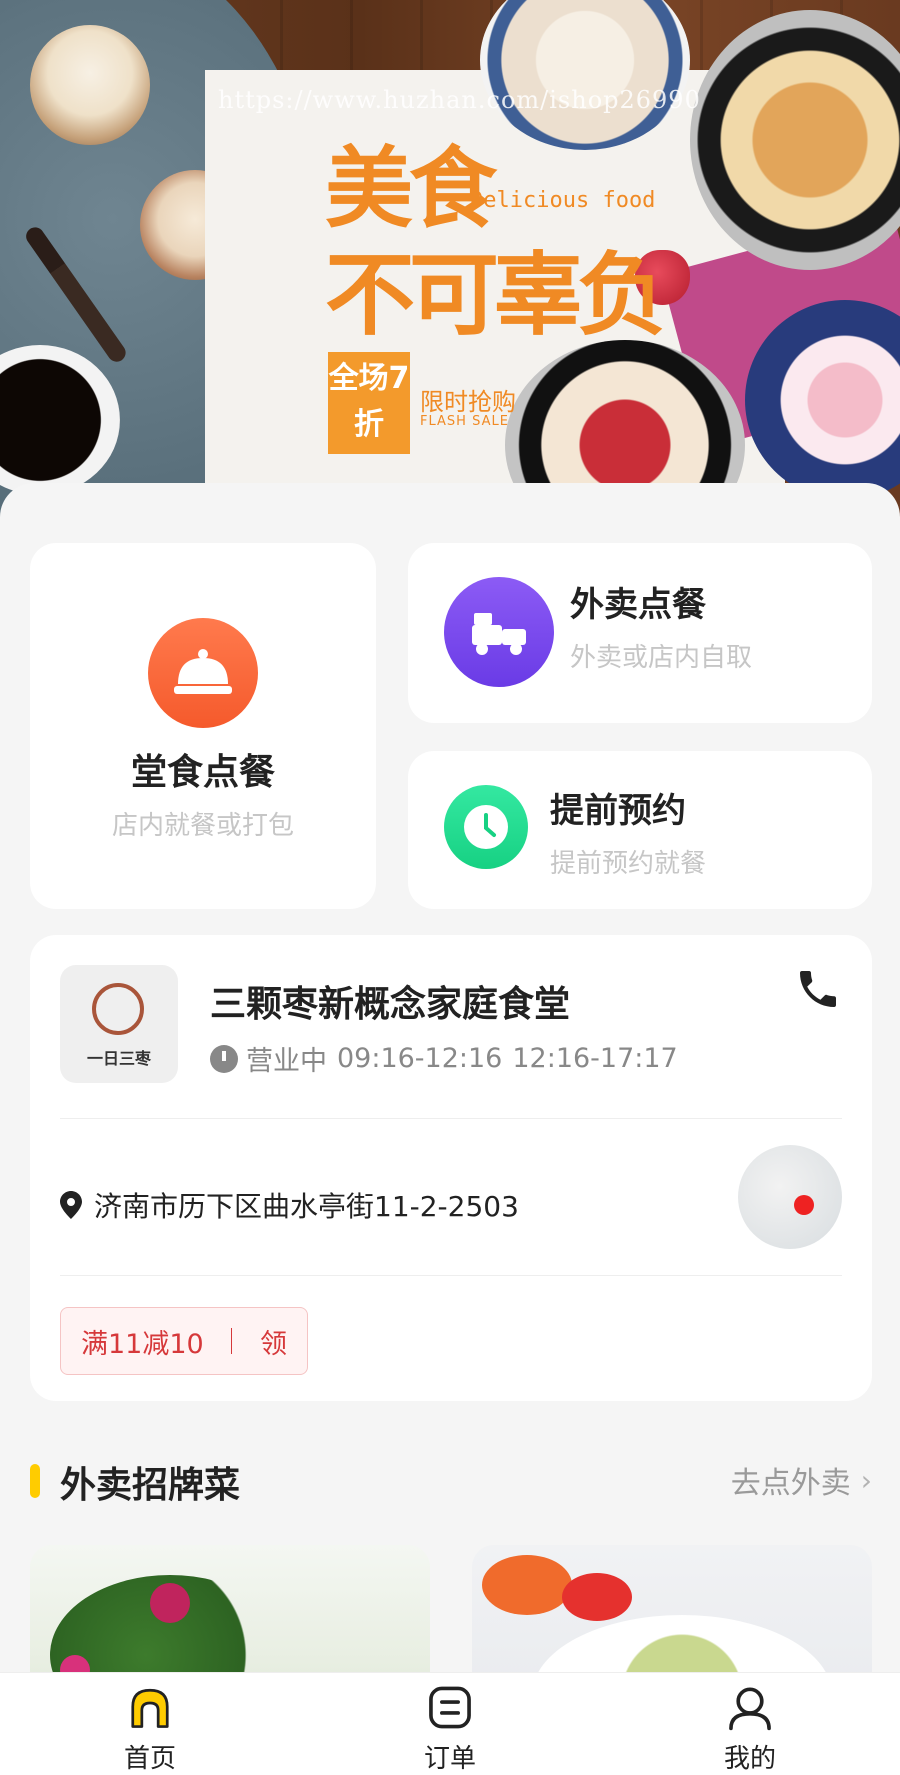 Image resolution: width=900 pixels, height=1775 pixels. I want to click on reserve-title: 提前预约, so click(618, 811).